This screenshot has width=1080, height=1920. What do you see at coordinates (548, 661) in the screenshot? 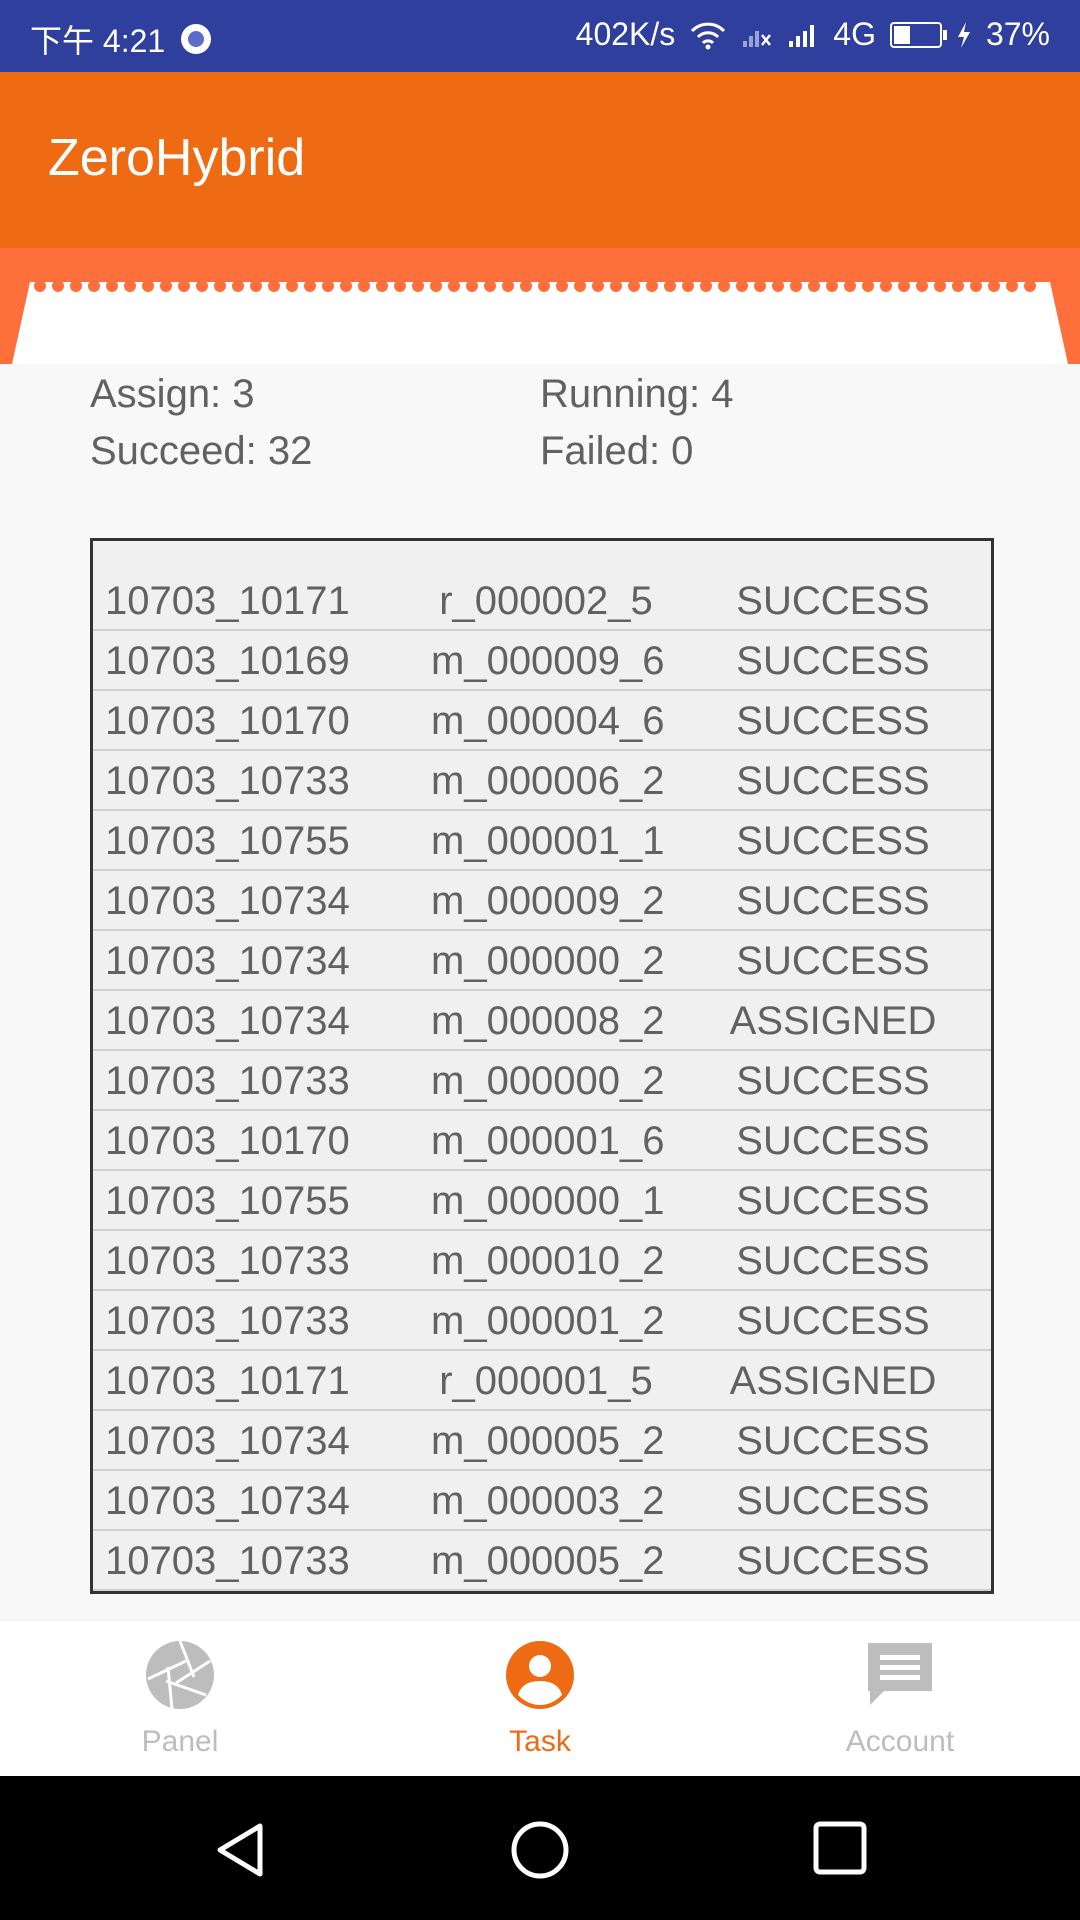
I see `task-name-cell: m_000009_6` at bounding box center [548, 661].